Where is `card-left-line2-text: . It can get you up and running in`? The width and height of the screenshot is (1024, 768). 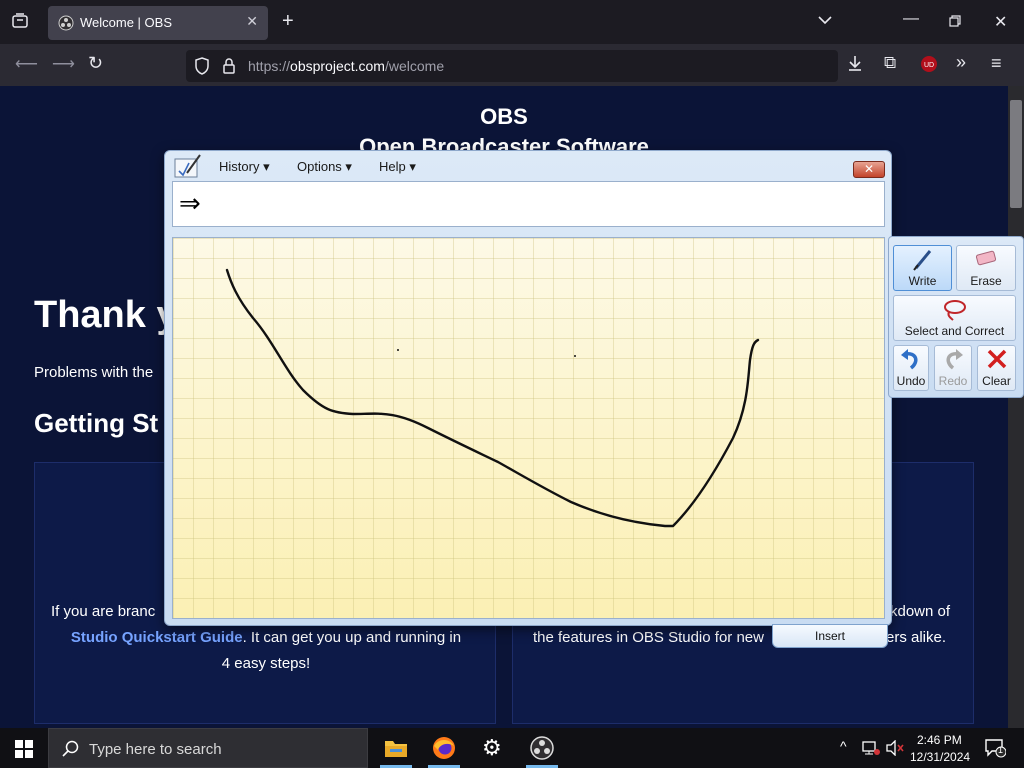
card-left-line2-text: . It can get you up and running in is located at coordinates (352, 637).